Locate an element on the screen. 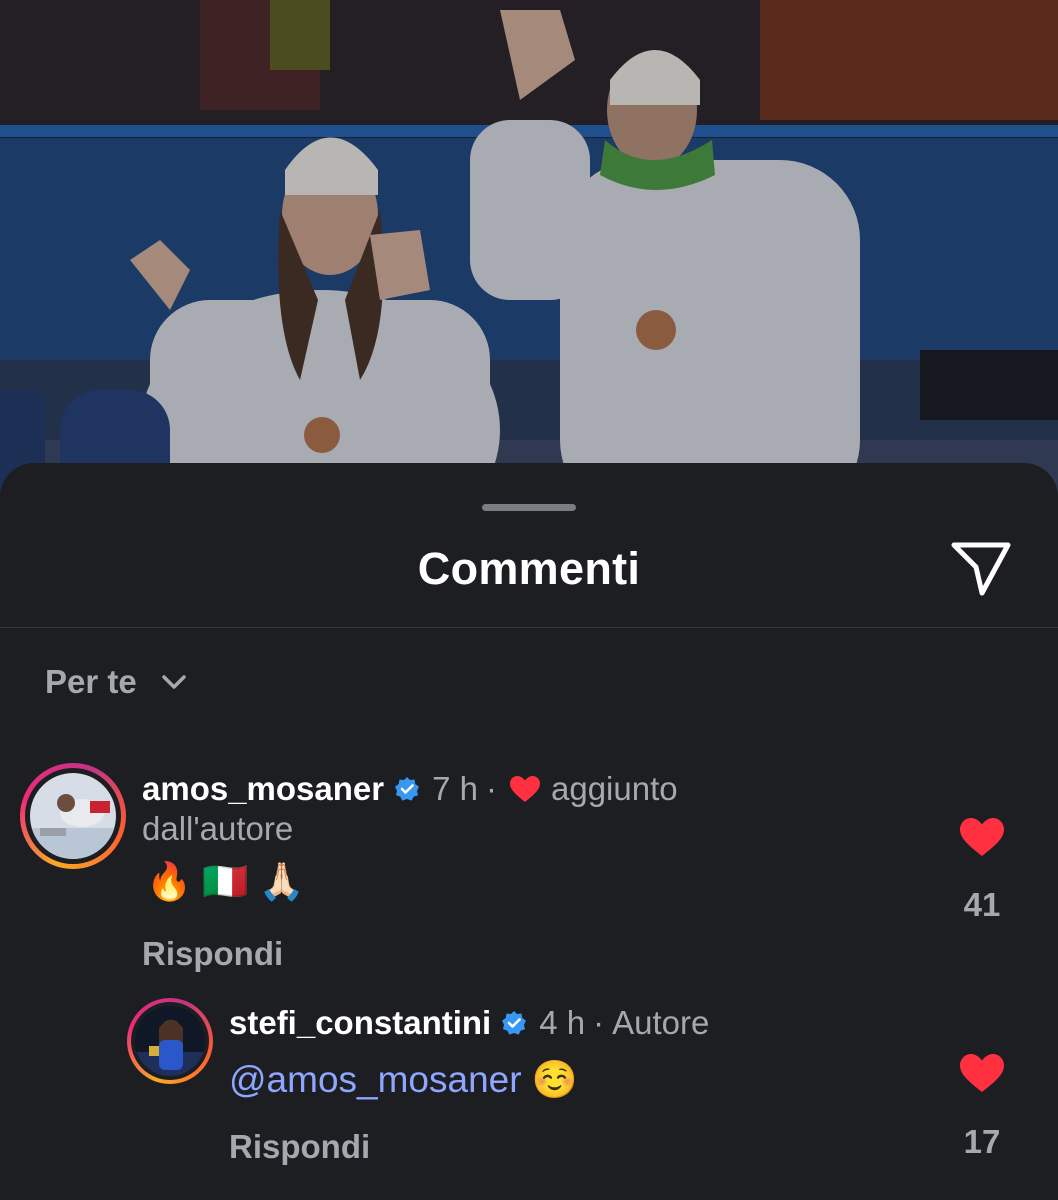  sort-selector: Per te is located at coordinates (116, 682).